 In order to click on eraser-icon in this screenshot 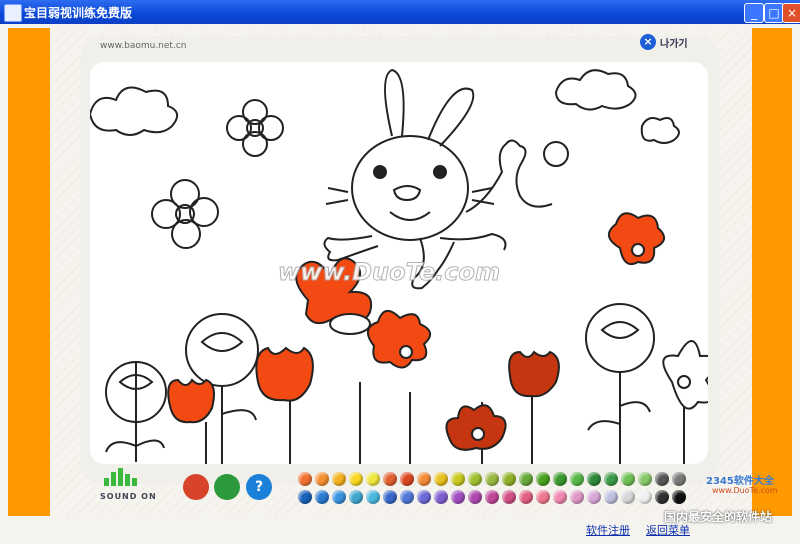, I will do `click(196, 487)`.